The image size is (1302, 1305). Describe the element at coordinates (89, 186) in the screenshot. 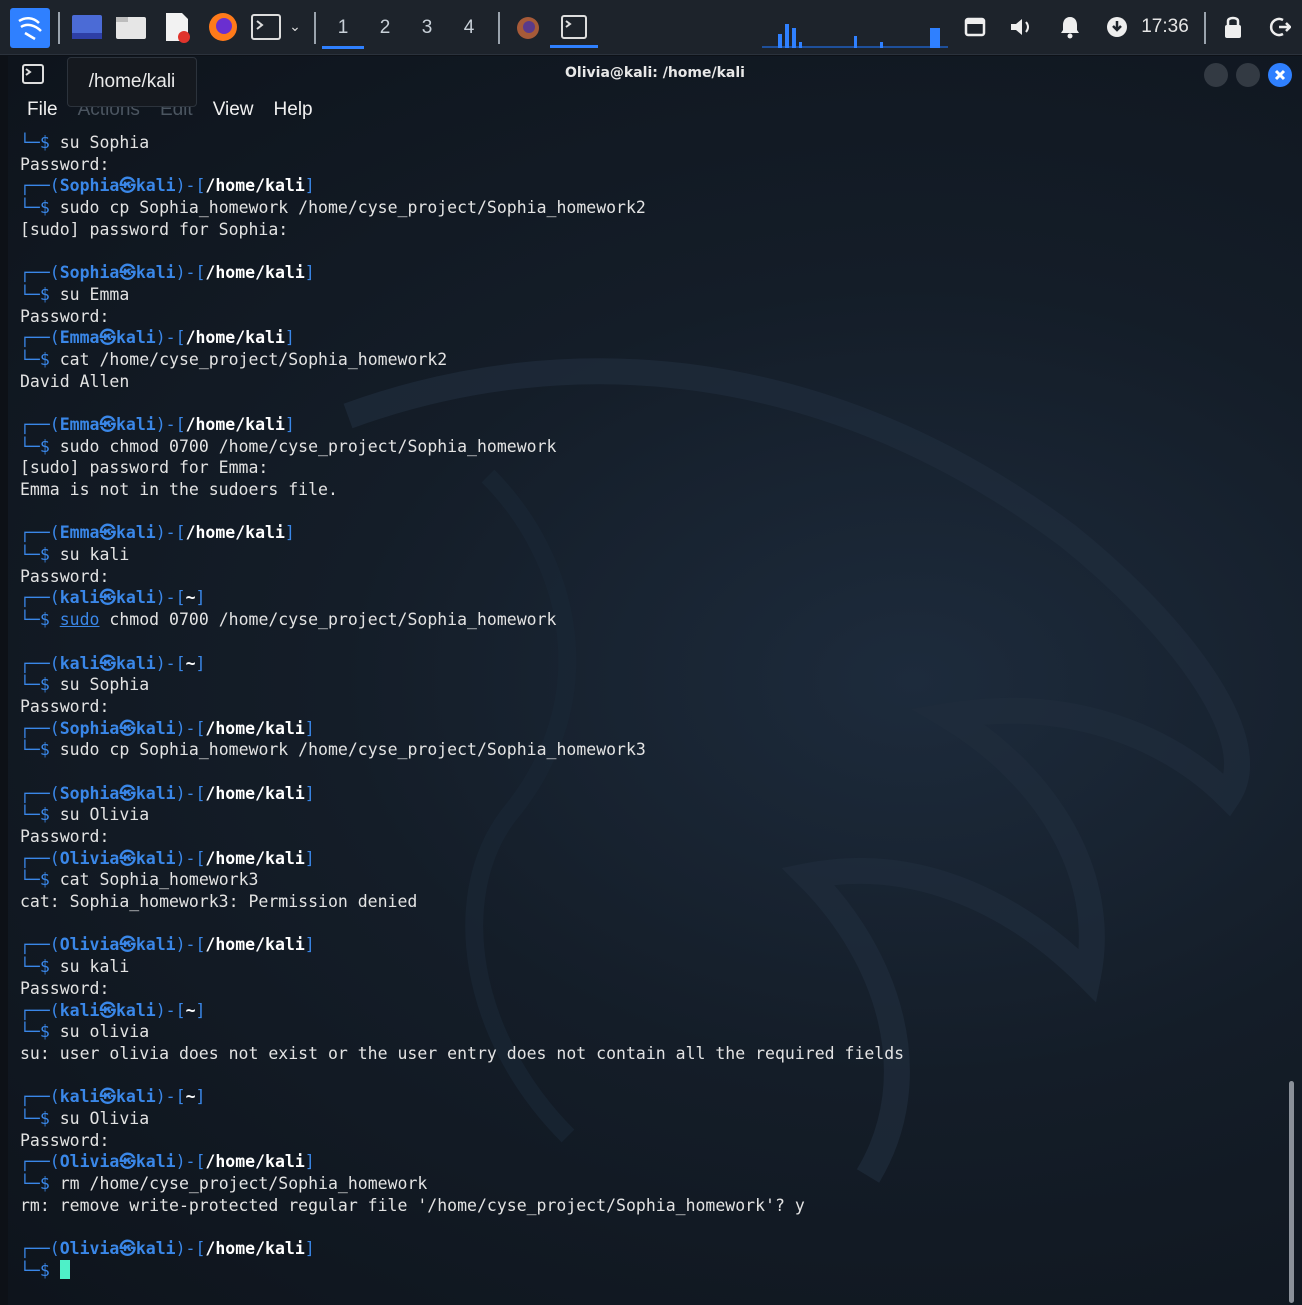

I see `prompt-user: Sophia` at that location.